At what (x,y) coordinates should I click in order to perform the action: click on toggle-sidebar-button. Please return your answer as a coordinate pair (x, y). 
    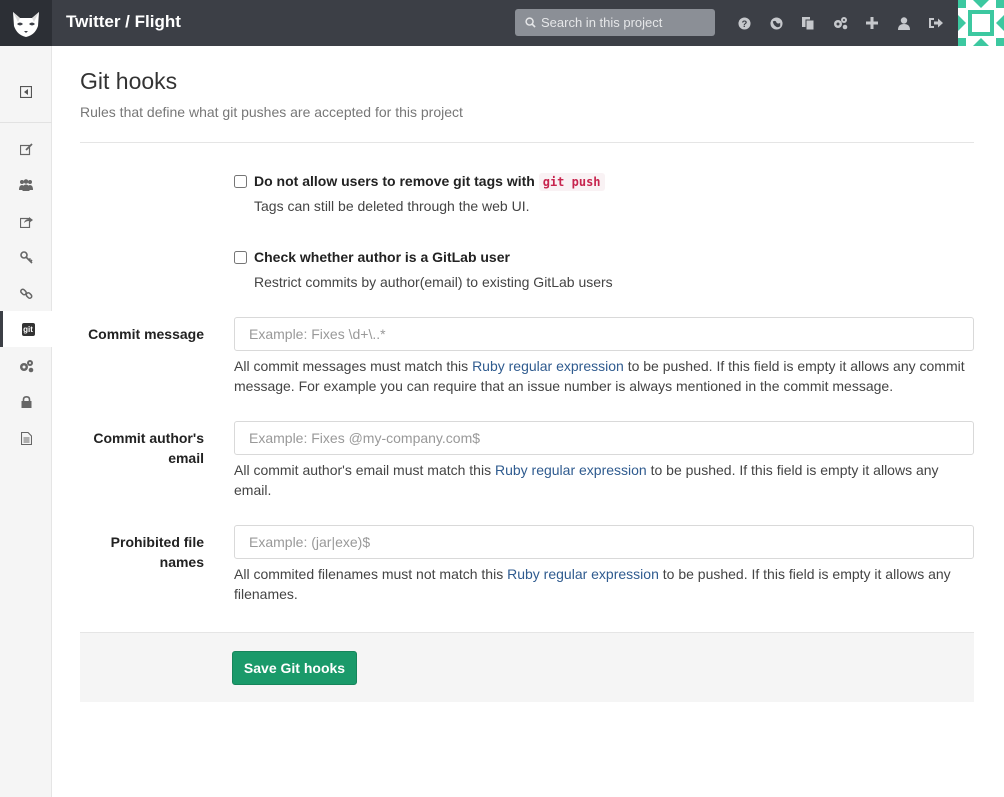
    Looking at the image, I should click on (26, 92).